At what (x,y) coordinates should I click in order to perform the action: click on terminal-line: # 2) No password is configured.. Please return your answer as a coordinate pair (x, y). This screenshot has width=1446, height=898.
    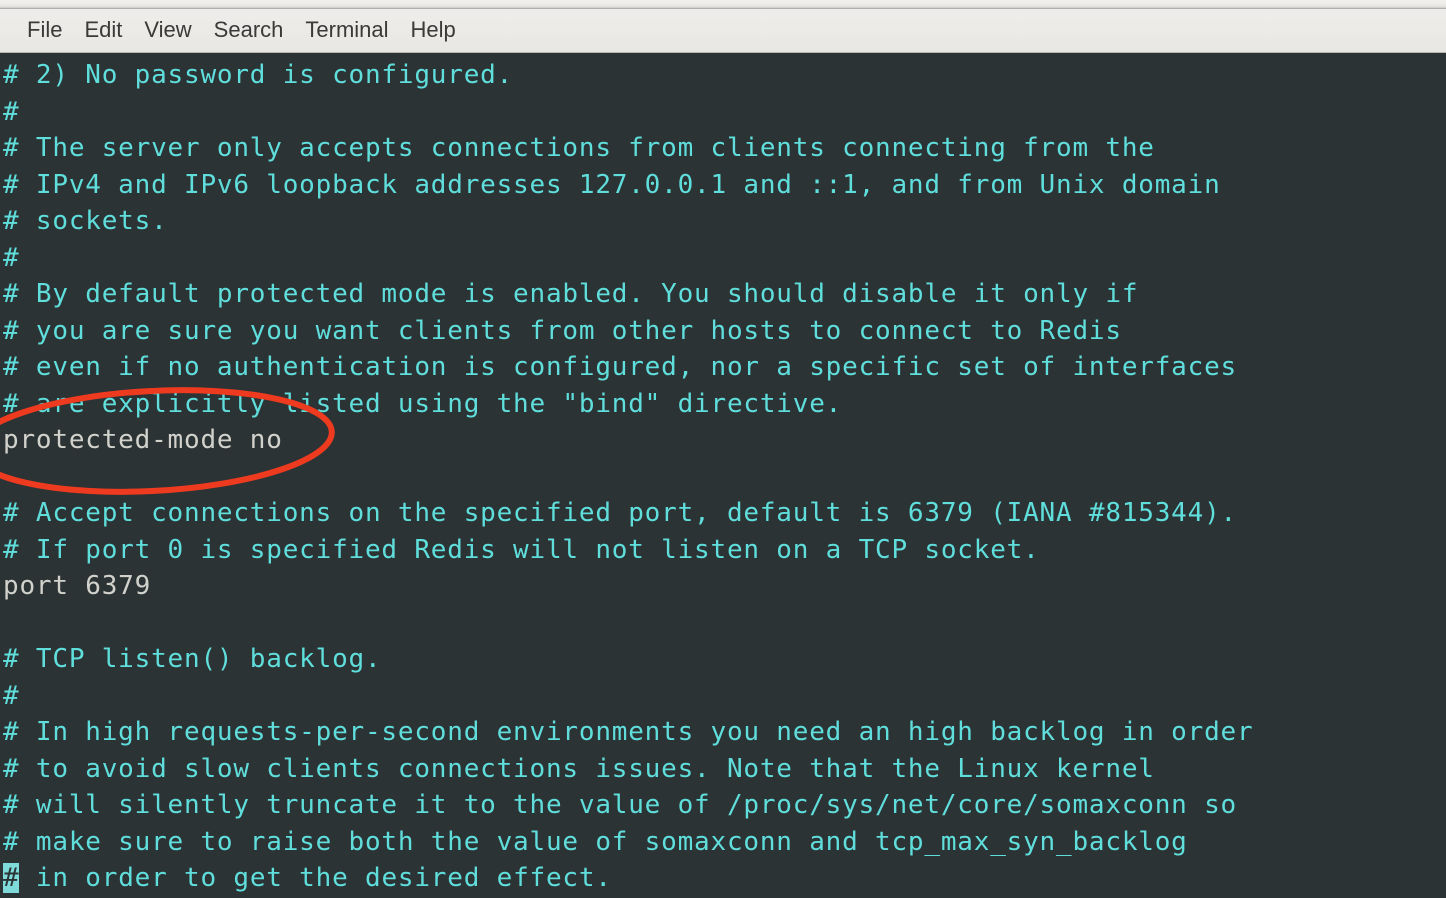
    Looking at the image, I should click on (724, 75).